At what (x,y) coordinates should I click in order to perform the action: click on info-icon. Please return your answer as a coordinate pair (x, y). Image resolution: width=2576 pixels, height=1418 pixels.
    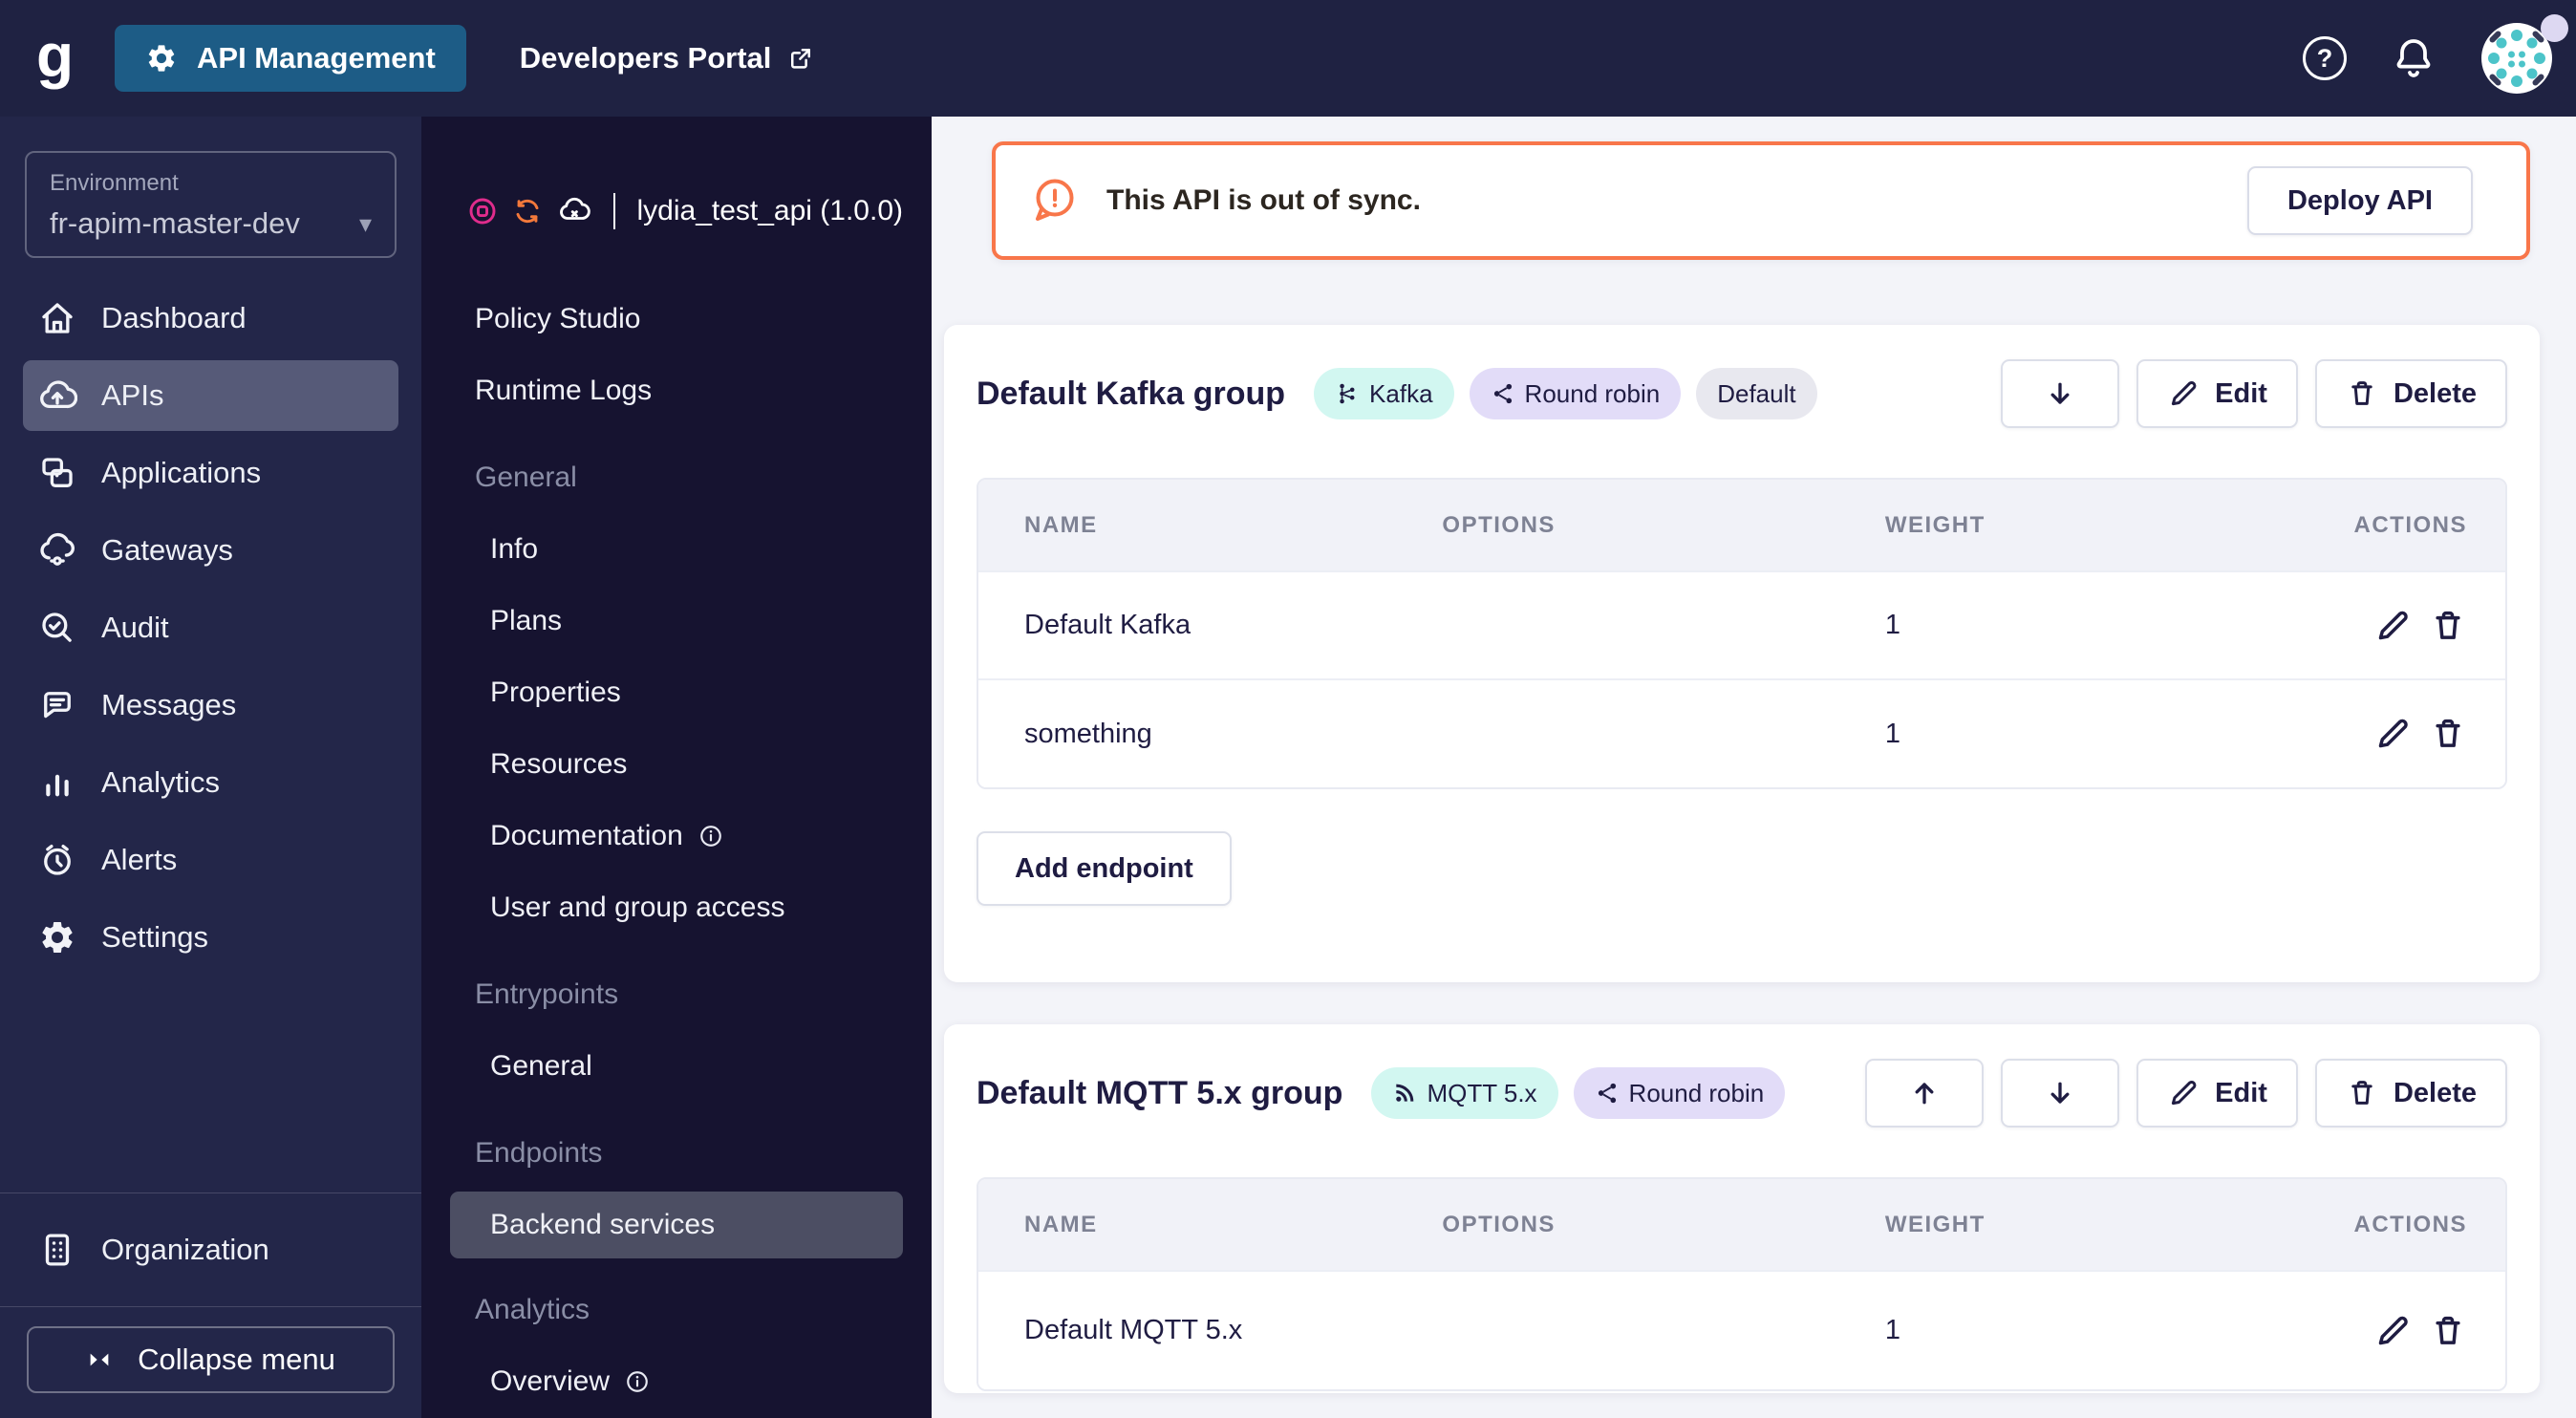
    Looking at the image, I should click on (710, 836).